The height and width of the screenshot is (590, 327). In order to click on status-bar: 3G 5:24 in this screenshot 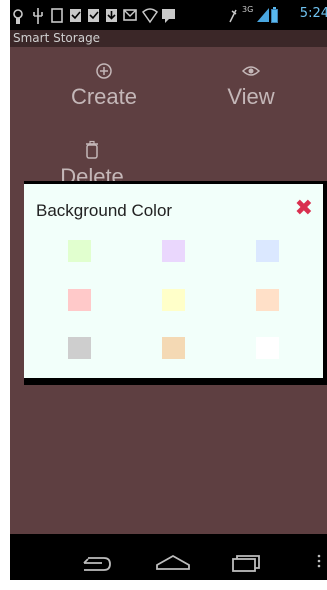, I will do `click(168, 15)`.